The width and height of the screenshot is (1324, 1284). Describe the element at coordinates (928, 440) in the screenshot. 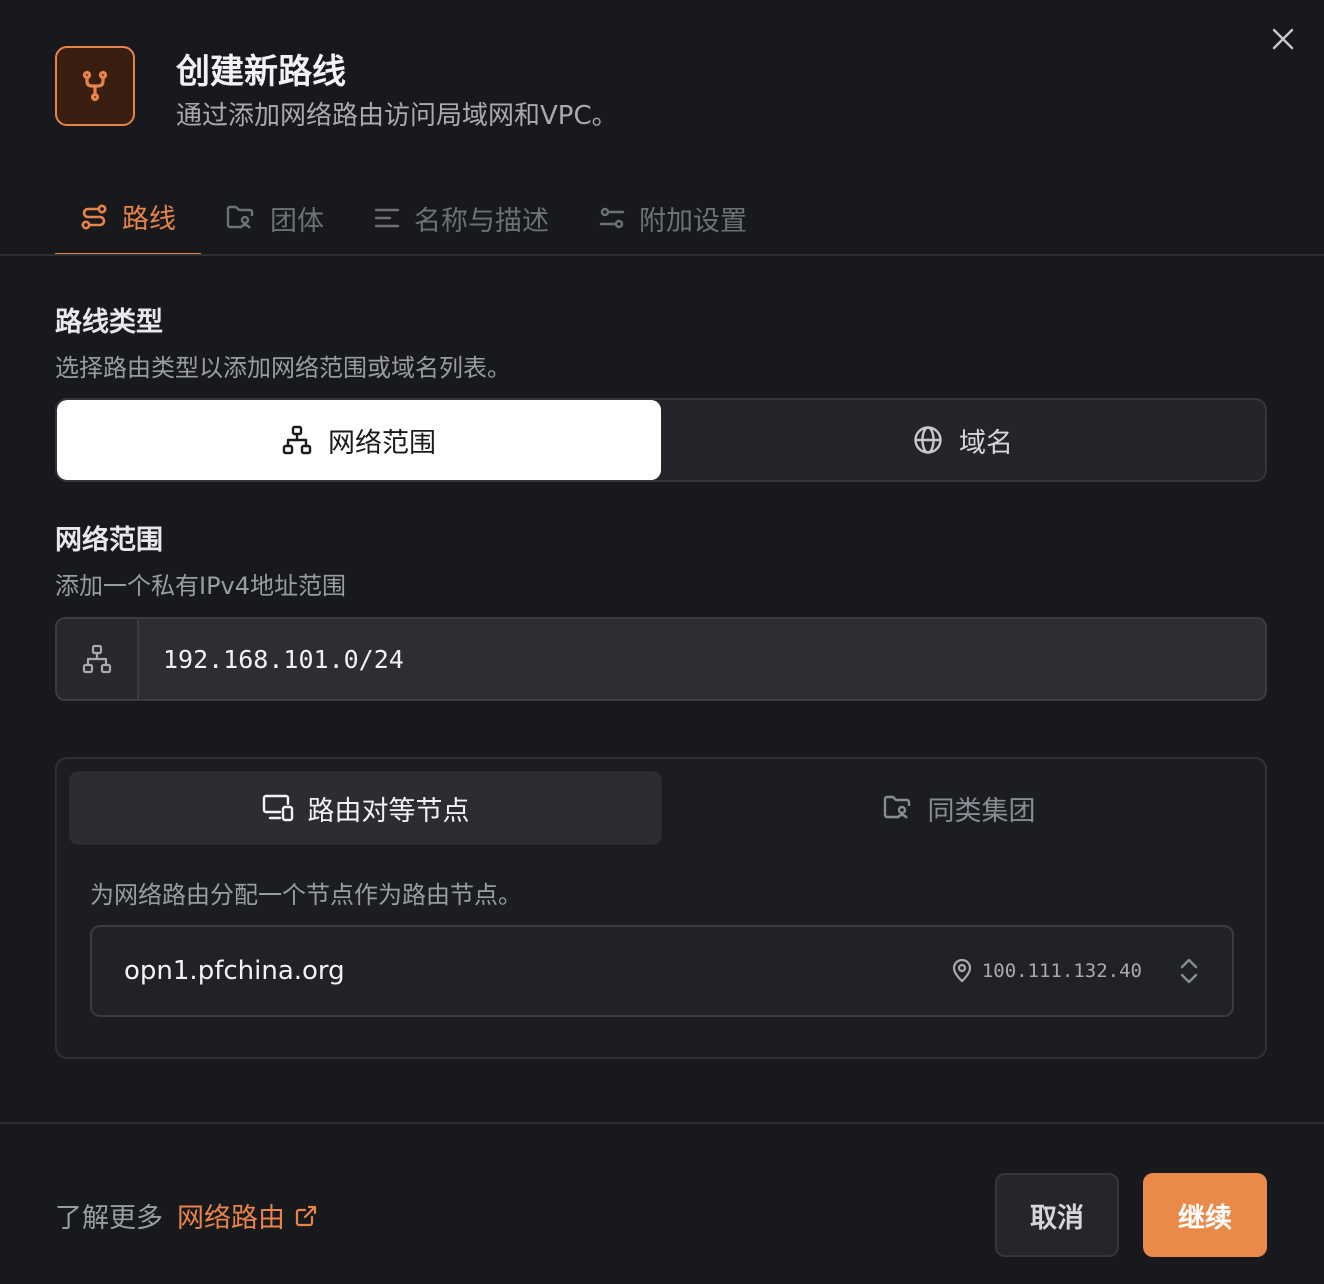

I see `globe-icon` at that location.